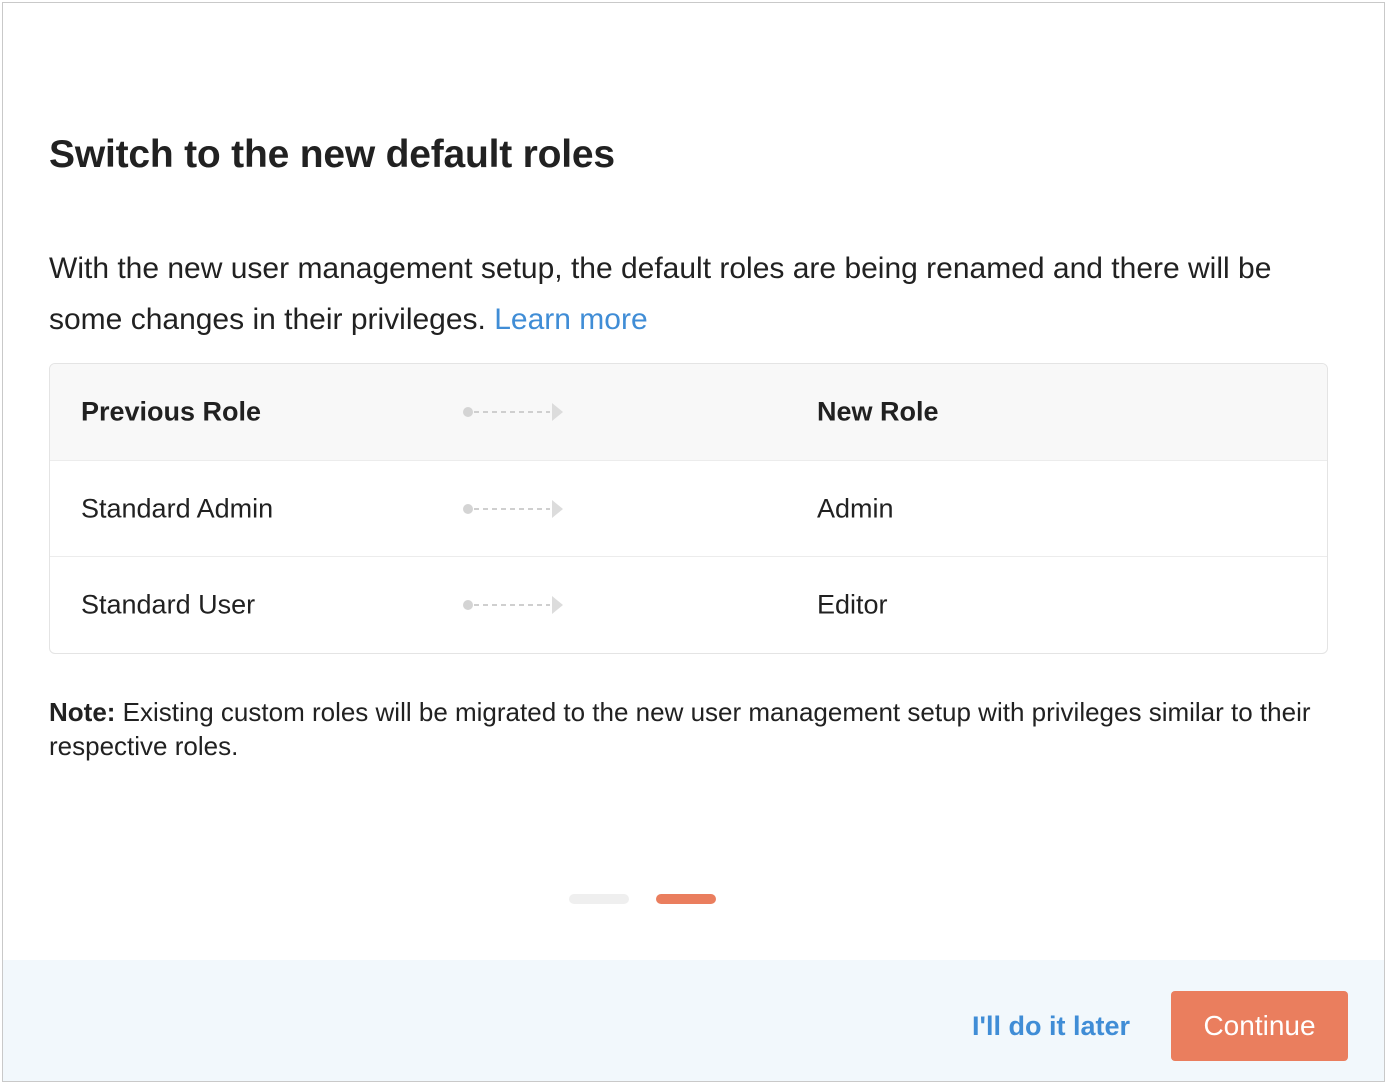 The image size is (1389, 1086). Describe the element at coordinates (855, 508) in the screenshot. I see `new-role-cell: Admin` at that location.